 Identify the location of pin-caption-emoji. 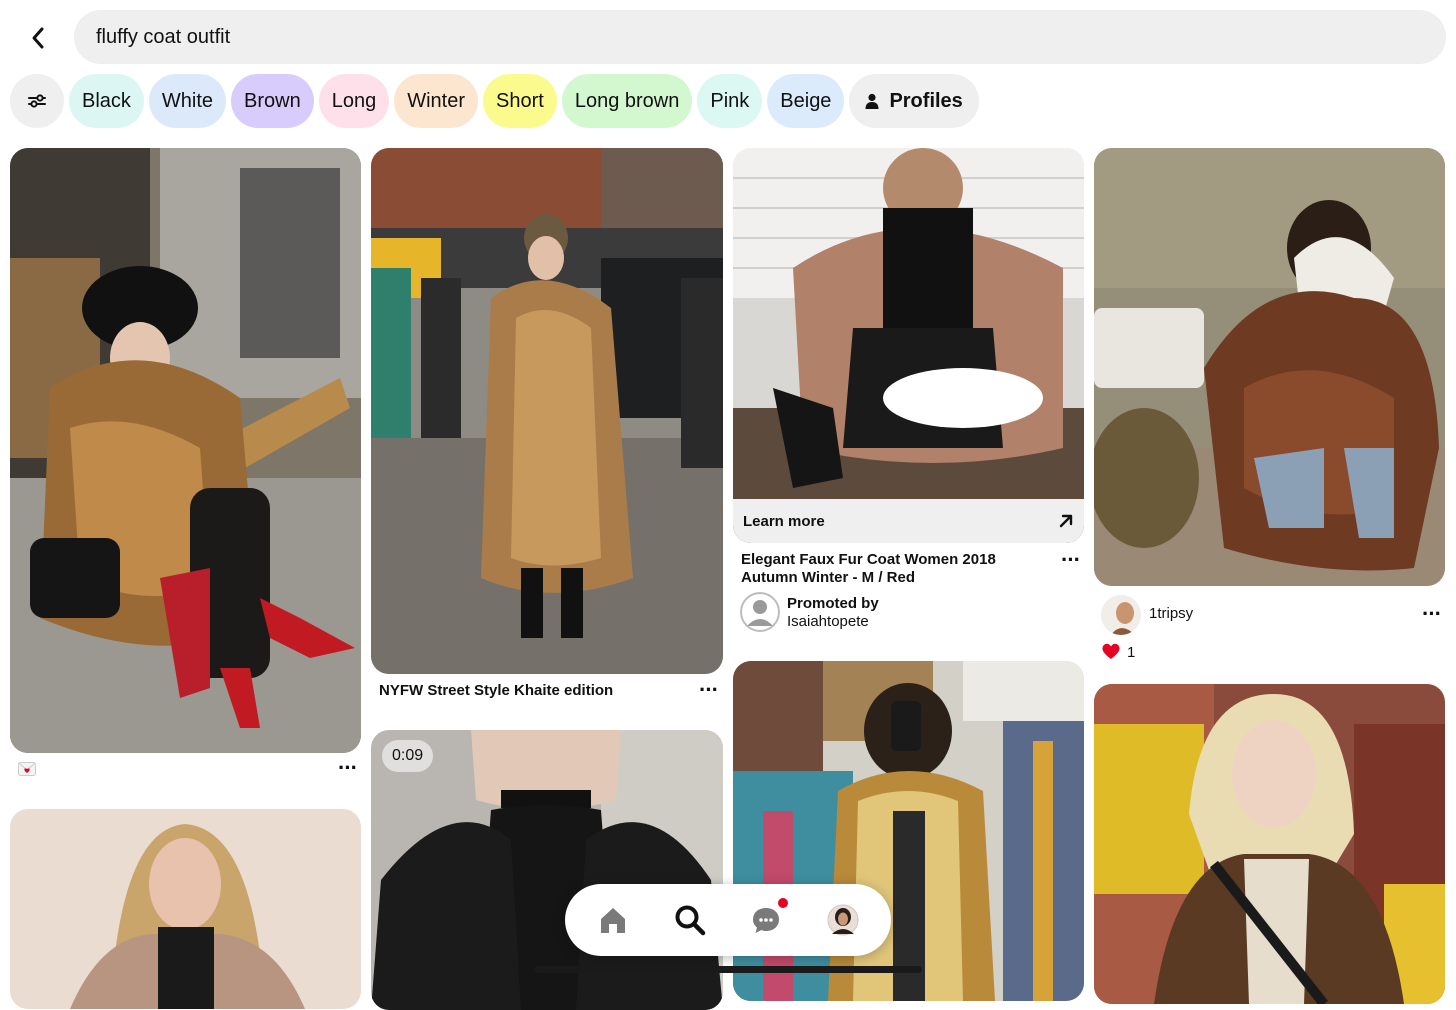
(27, 769).